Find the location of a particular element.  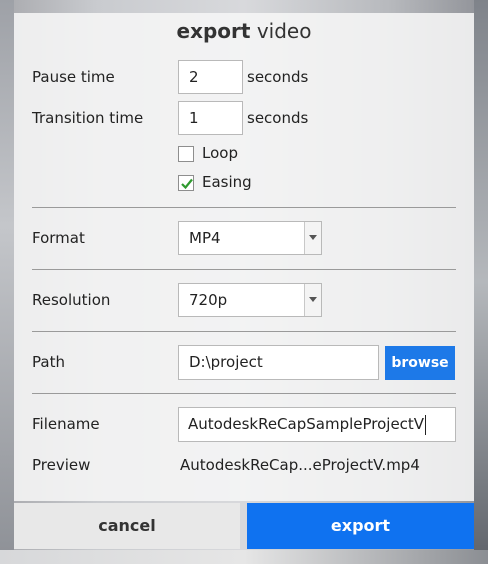

background-bottom is located at coordinates (244, 557).